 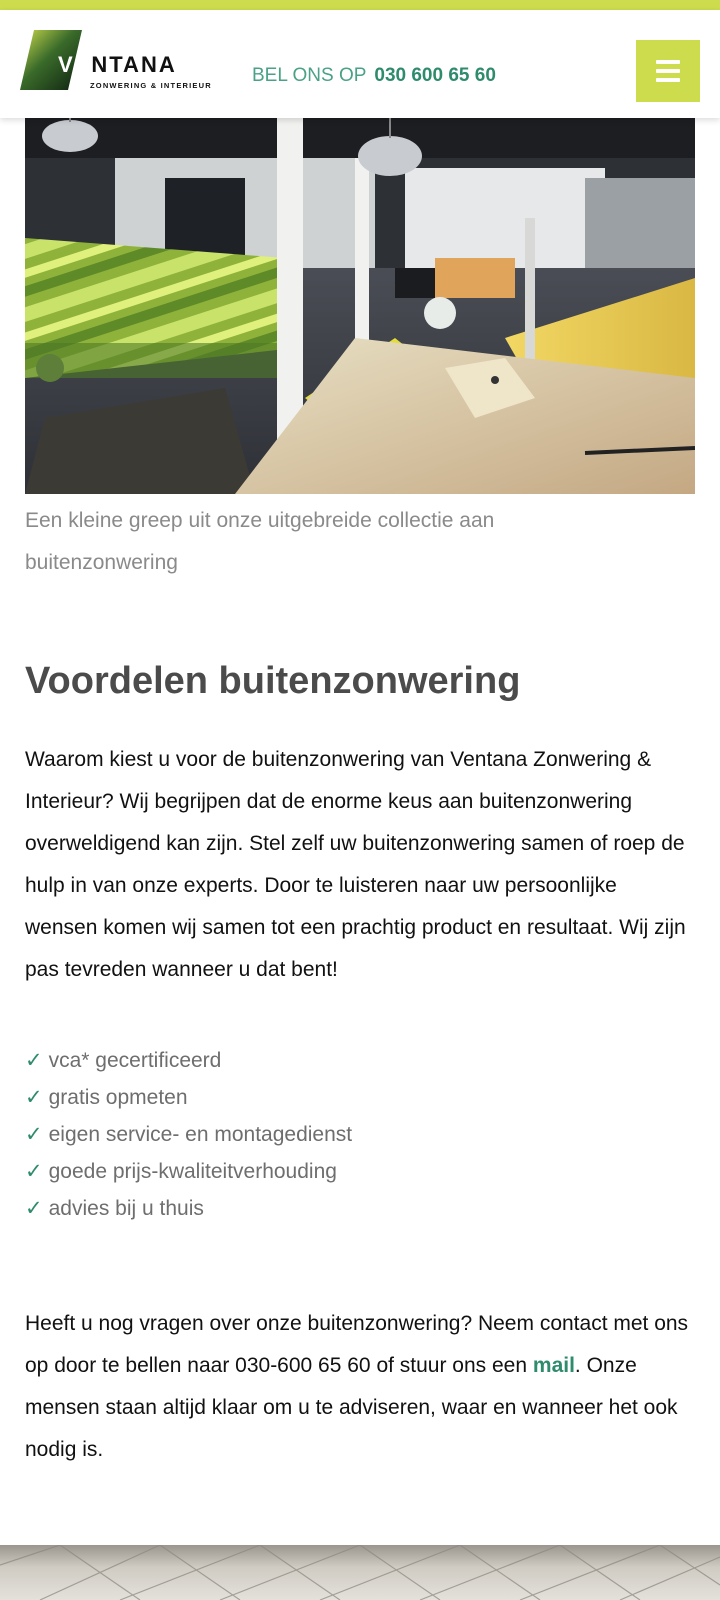 I want to click on benefit-text: goede prijs-kwaliteitverhouding, so click(x=192, y=1171).